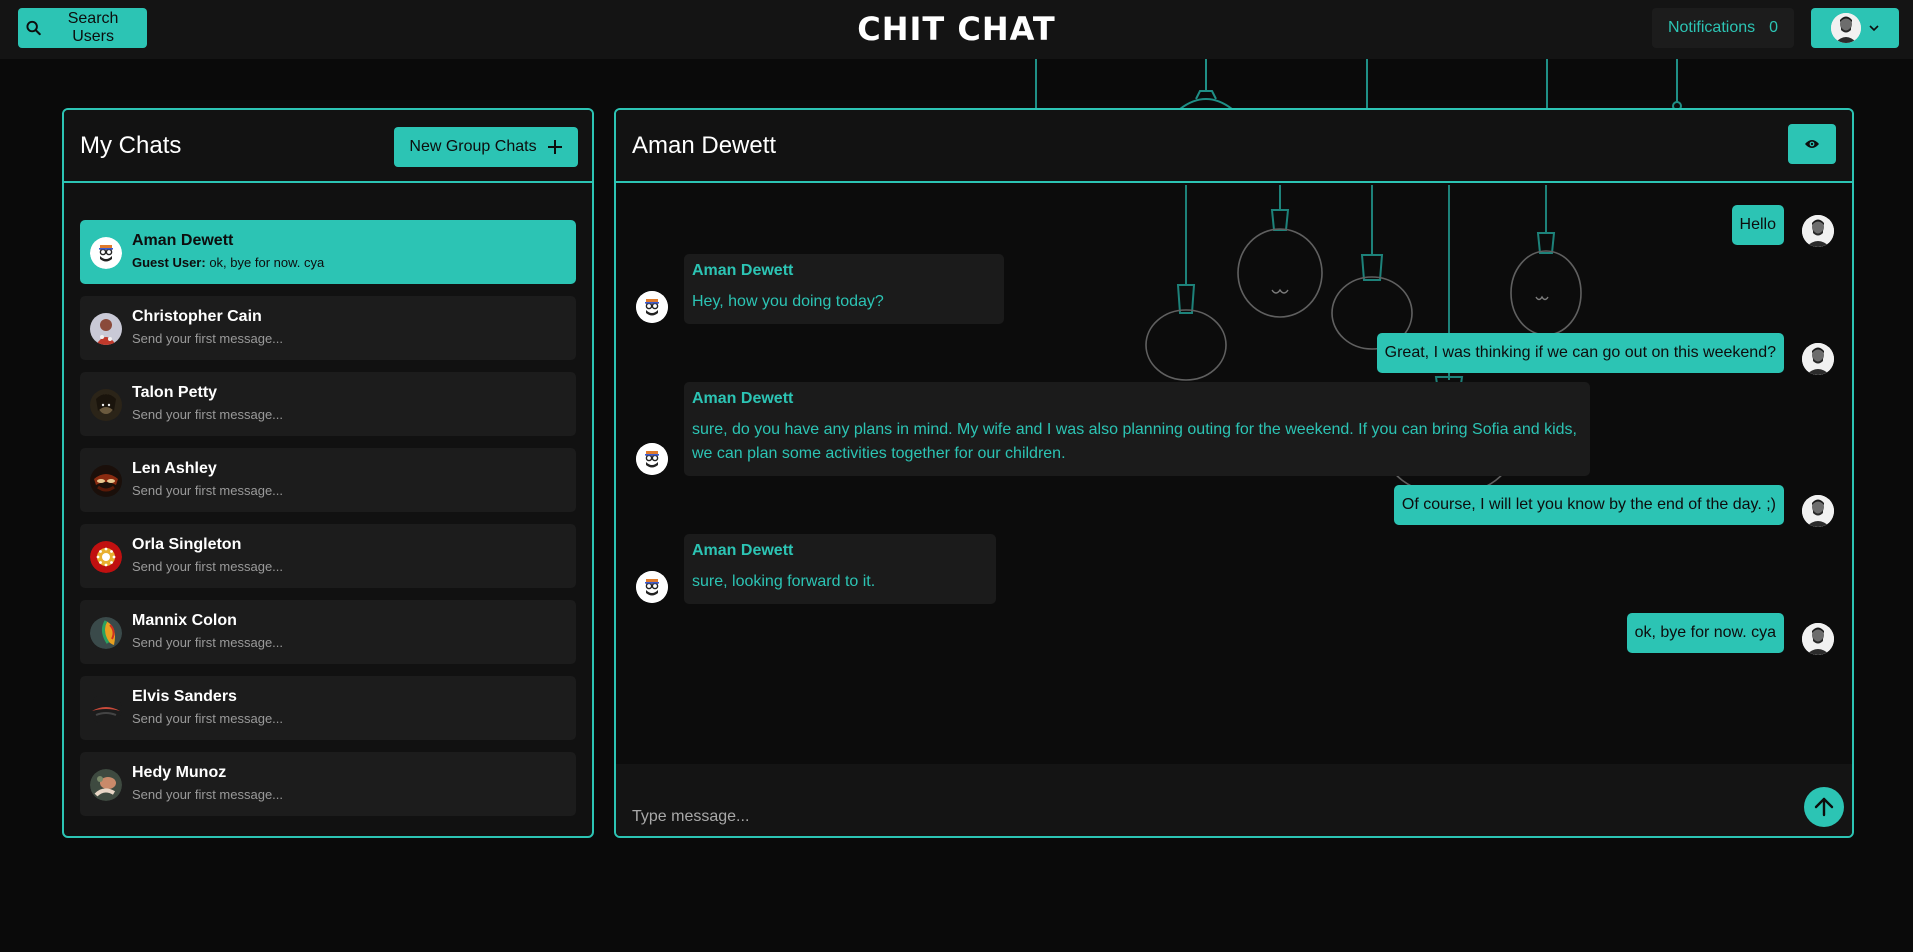 This screenshot has width=1913, height=952. I want to click on background-bulb-lines, so click(1358, 84).